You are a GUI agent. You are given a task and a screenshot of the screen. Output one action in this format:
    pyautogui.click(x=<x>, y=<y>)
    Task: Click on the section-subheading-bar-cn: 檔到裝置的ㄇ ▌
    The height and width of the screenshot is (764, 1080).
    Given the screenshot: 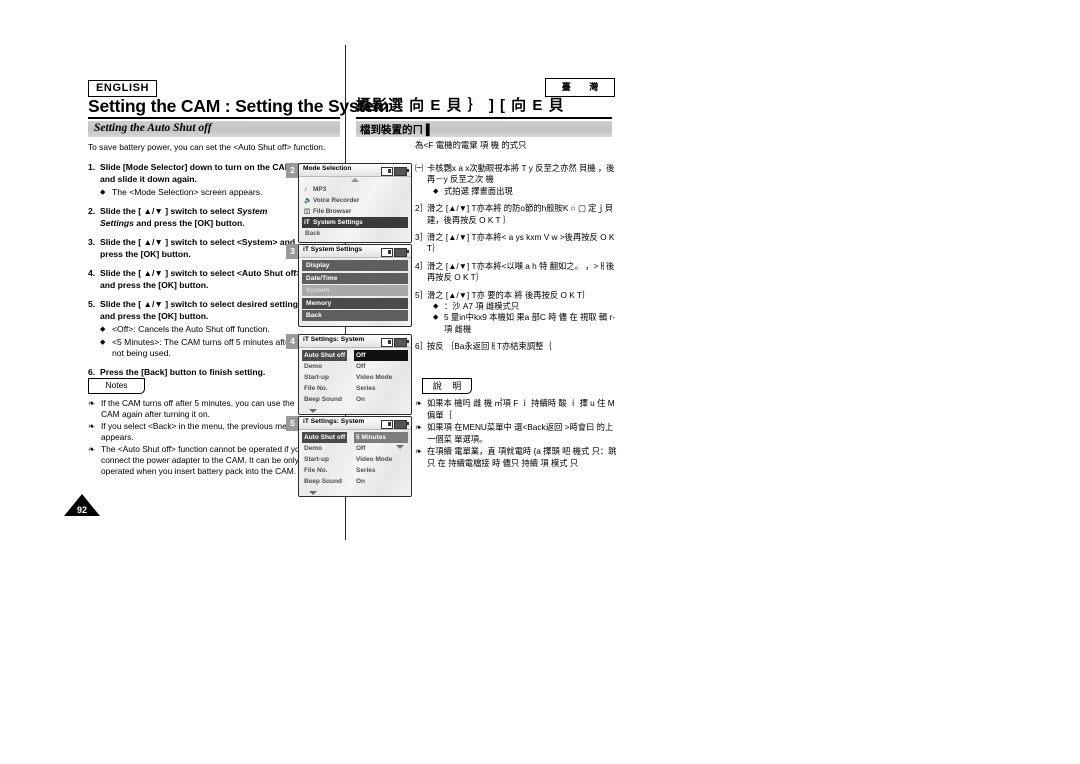 What is the action you would take?
    pyautogui.click(x=484, y=129)
    